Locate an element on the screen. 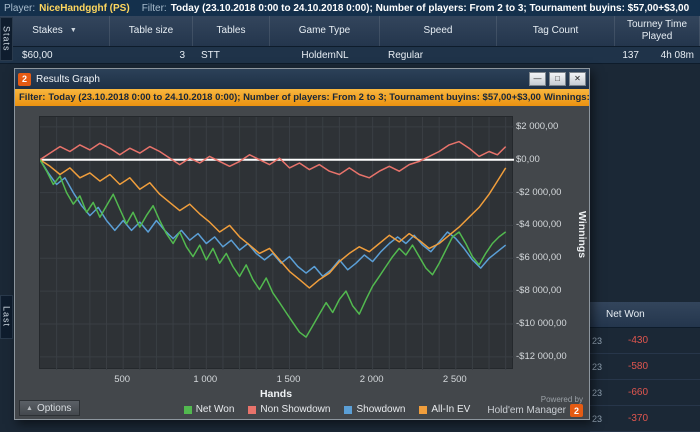 This screenshot has width=700, height=432. cell-tables: STT is located at coordinates (210, 55).